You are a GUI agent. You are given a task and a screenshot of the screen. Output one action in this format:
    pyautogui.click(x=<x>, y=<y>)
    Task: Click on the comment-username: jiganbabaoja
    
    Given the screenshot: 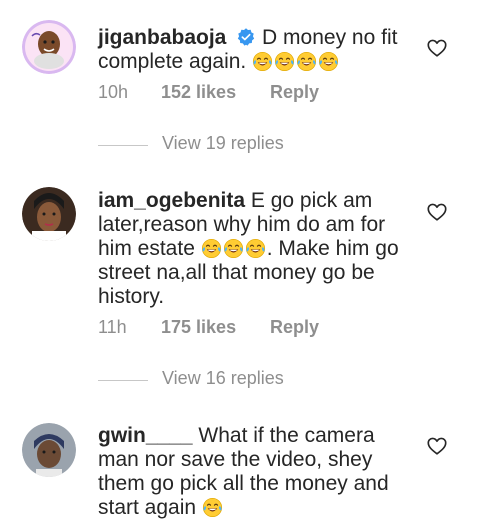 What is the action you would take?
    pyautogui.click(x=162, y=37)
    